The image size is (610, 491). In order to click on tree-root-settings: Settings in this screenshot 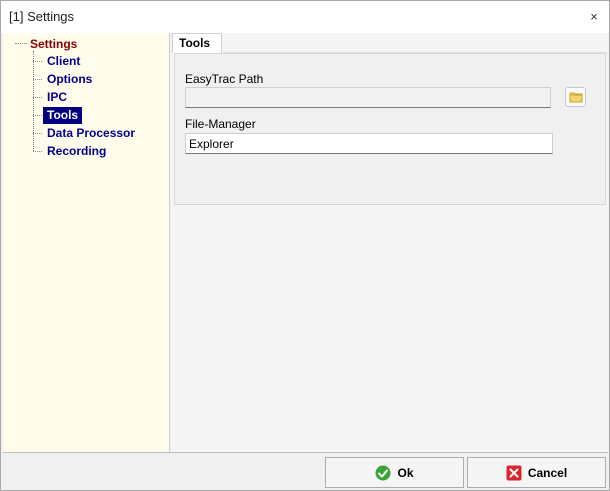, I will do `click(53, 44)`.